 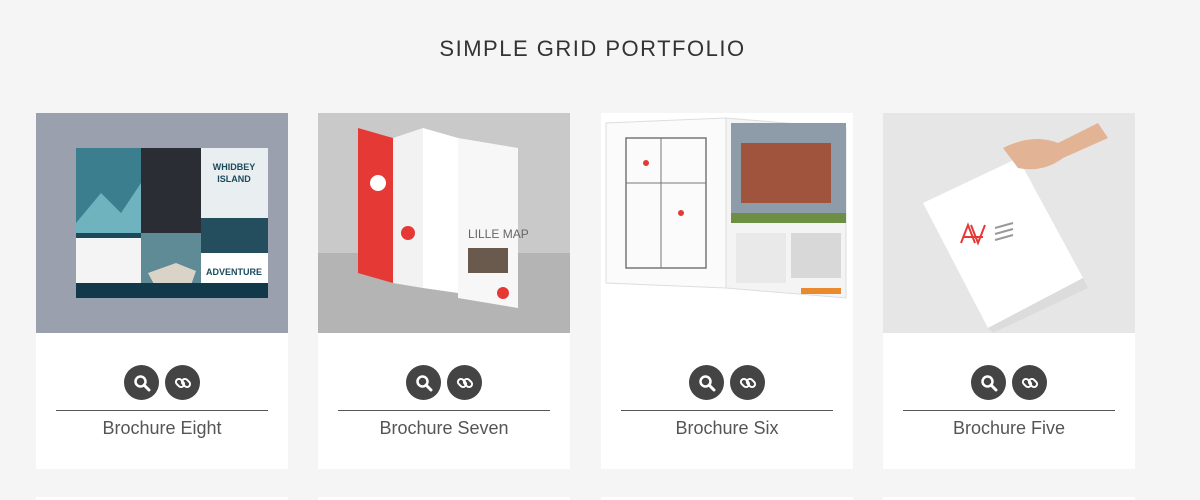 What do you see at coordinates (234, 272) in the screenshot?
I see `thumb-cta: ADVENTURE` at bounding box center [234, 272].